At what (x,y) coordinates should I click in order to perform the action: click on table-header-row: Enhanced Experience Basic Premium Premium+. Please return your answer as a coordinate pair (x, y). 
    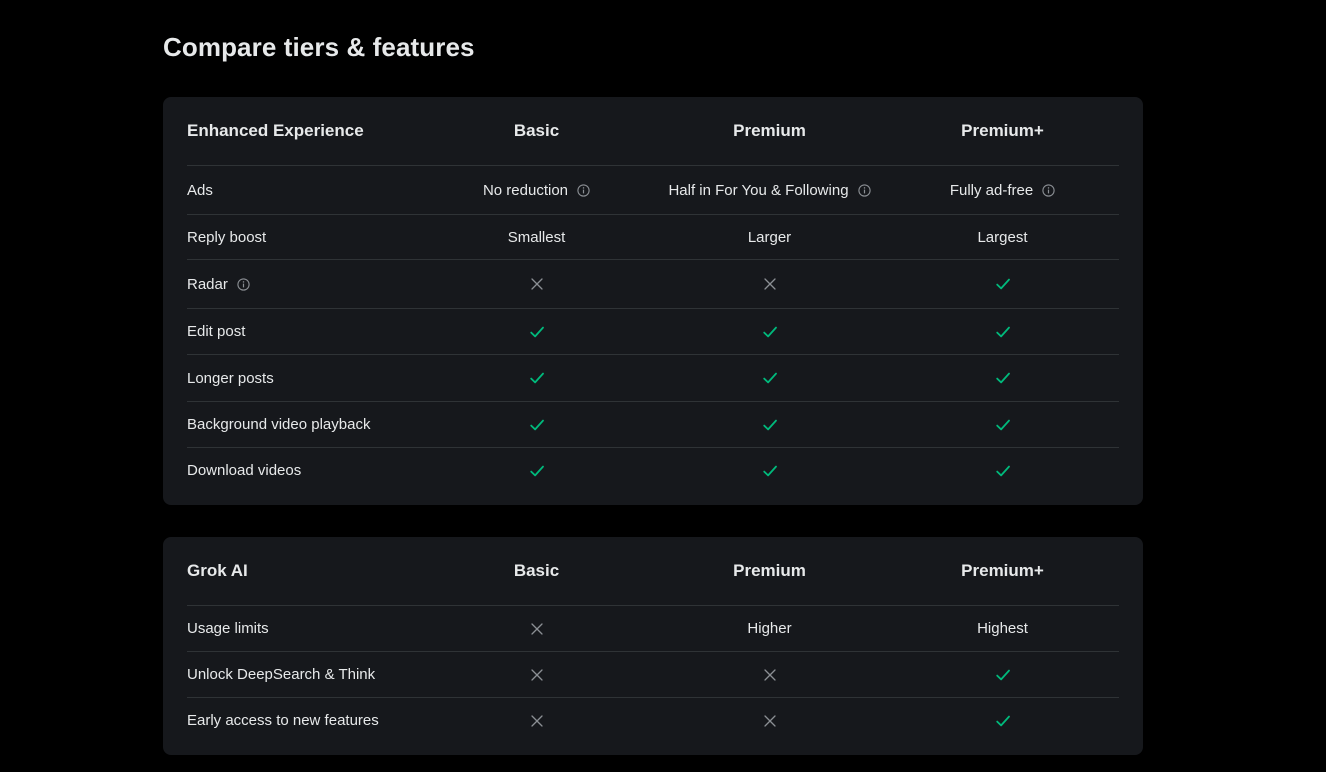
    Looking at the image, I should click on (653, 131).